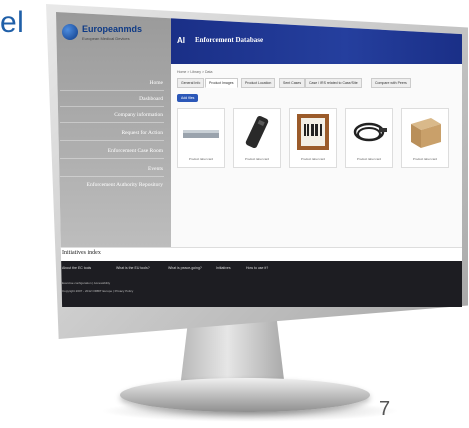 The height and width of the screenshot is (428, 469). I want to click on logo-globe-icon, so click(70, 32).